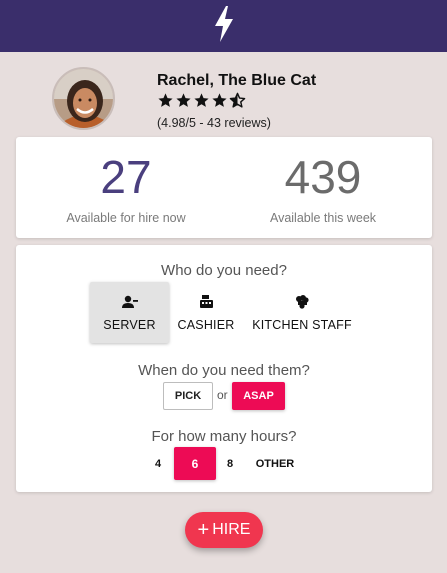  I want to click on available-week-stat: 439 Available this week, so click(323, 181).